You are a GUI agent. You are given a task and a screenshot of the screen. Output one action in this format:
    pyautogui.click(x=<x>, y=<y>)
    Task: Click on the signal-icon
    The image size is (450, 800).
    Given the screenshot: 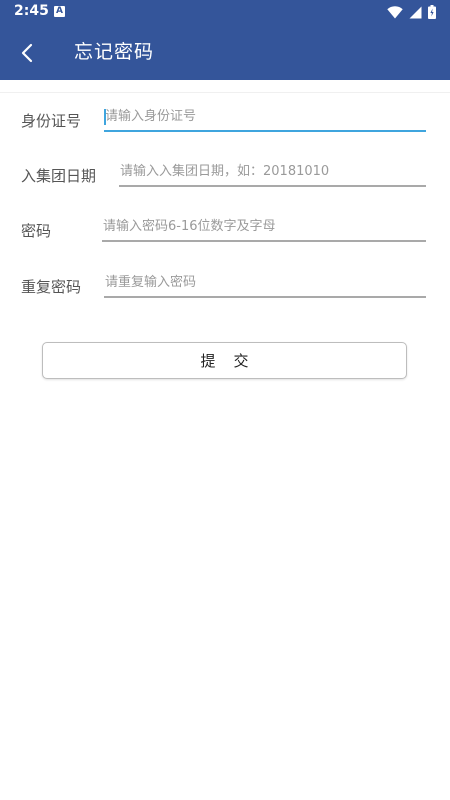 What is the action you would take?
    pyautogui.click(x=415, y=12)
    